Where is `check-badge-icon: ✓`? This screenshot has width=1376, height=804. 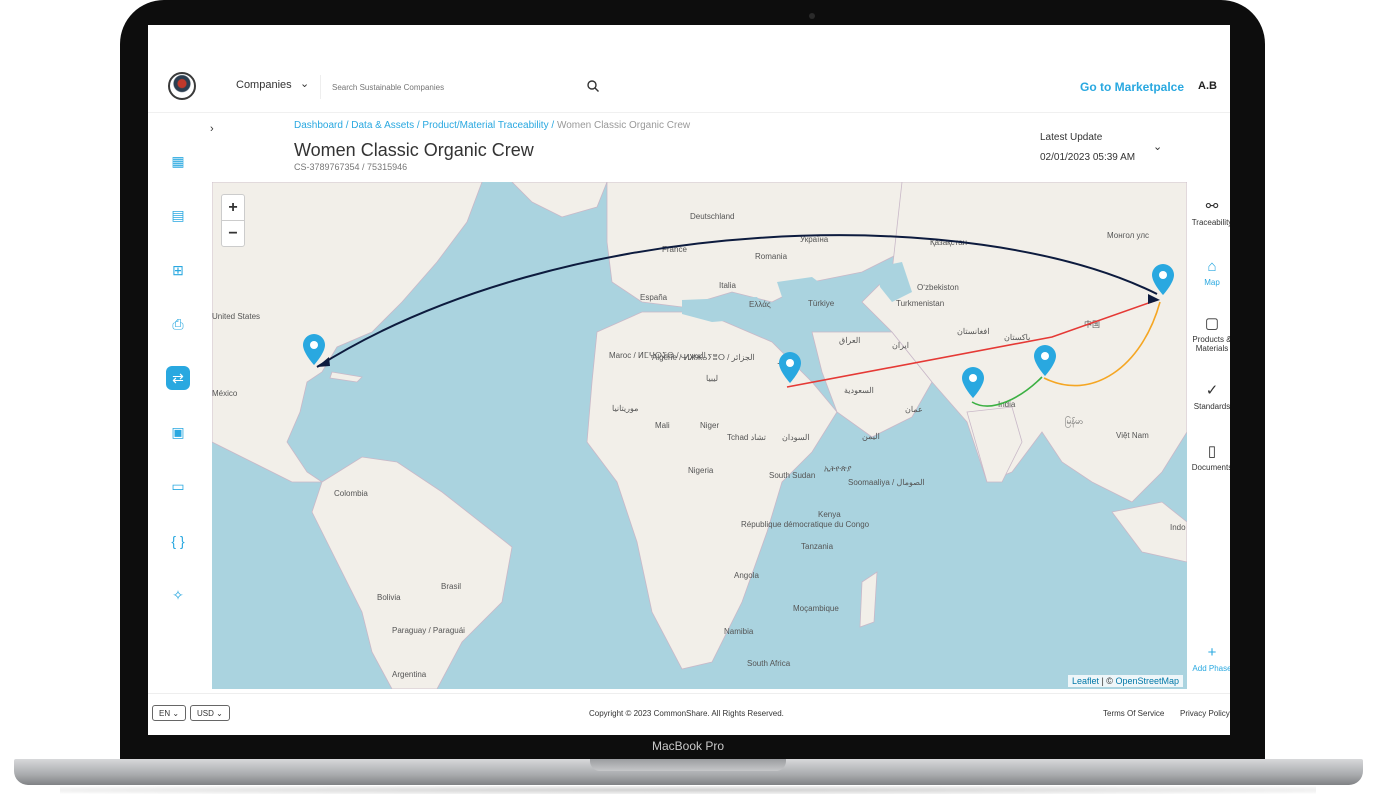 check-badge-icon: ✓ is located at coordinates (1212, 390).